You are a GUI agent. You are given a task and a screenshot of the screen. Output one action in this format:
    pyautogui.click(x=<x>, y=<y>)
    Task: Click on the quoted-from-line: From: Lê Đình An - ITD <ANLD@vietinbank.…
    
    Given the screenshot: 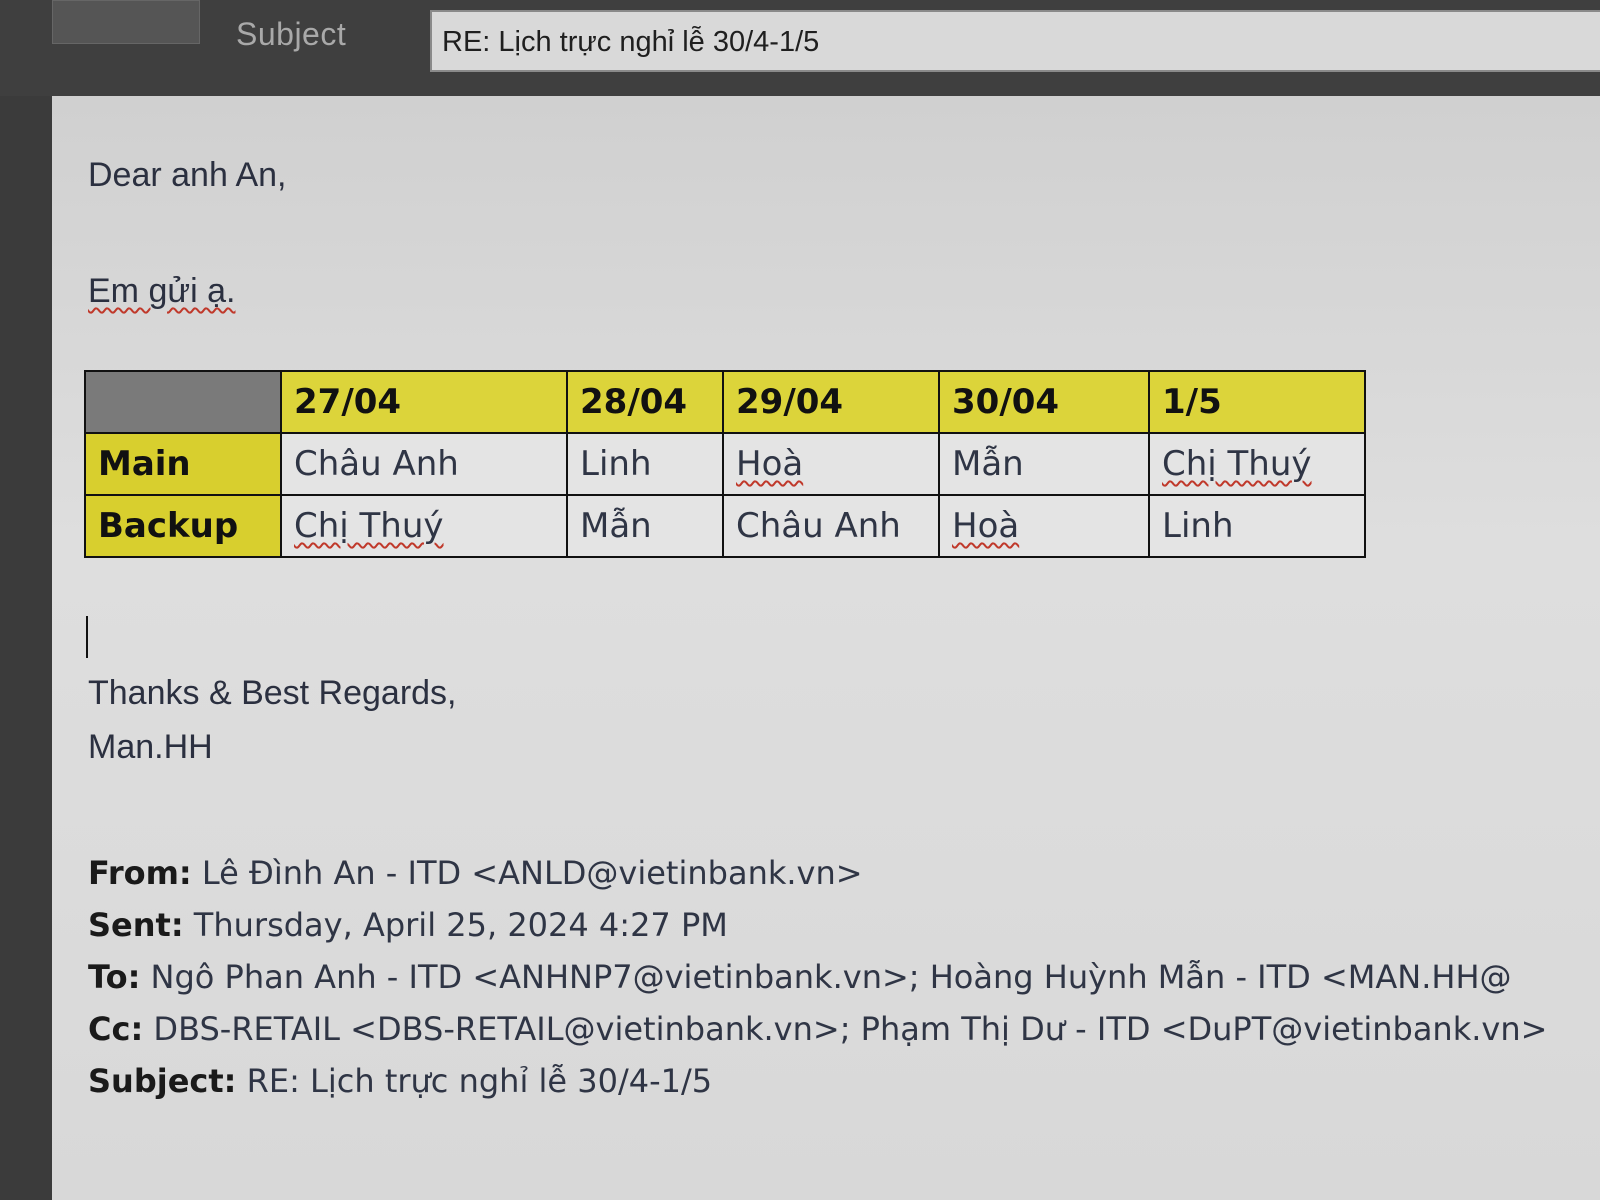 What is the action you would take?
    pyautogui.click(x=475, y=873)
    